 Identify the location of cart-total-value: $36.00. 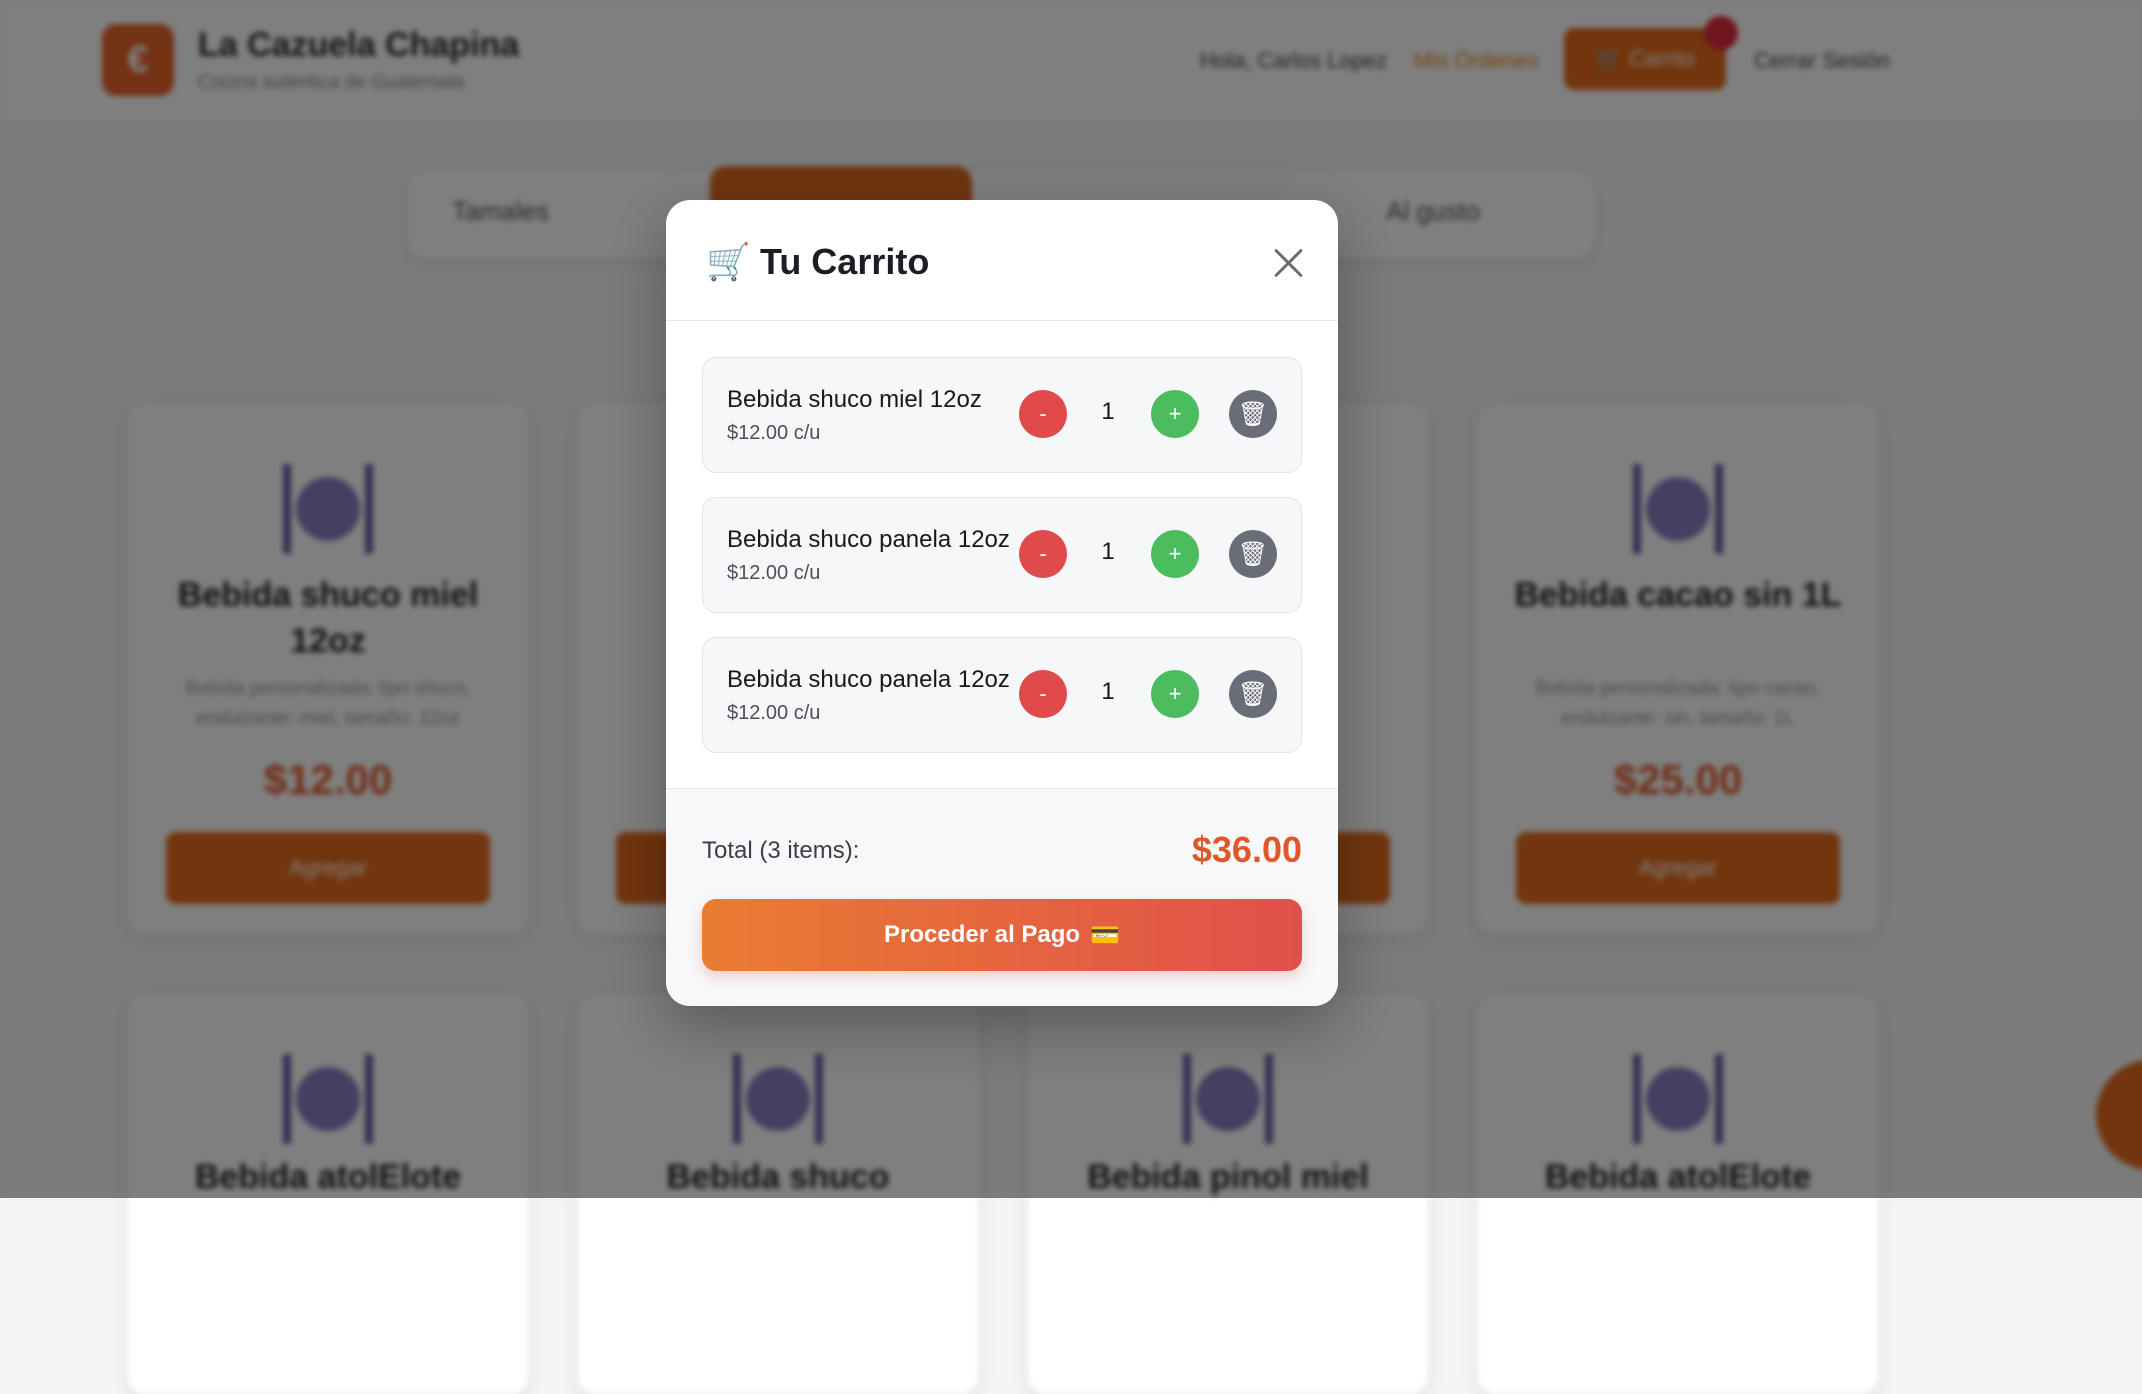
(1246, 849).